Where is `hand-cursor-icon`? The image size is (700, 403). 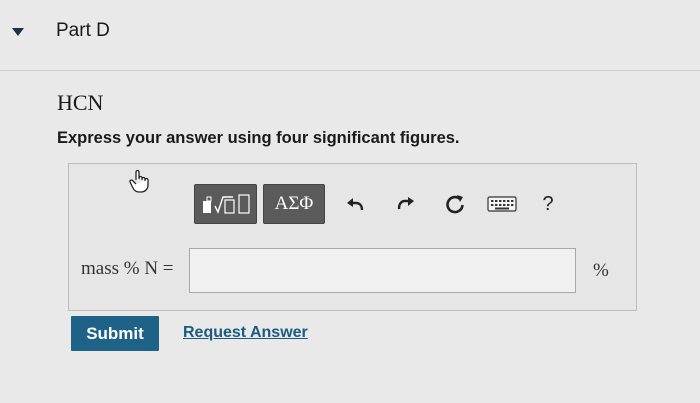 hand-cursor-icon is located at coordinates (139, 181).